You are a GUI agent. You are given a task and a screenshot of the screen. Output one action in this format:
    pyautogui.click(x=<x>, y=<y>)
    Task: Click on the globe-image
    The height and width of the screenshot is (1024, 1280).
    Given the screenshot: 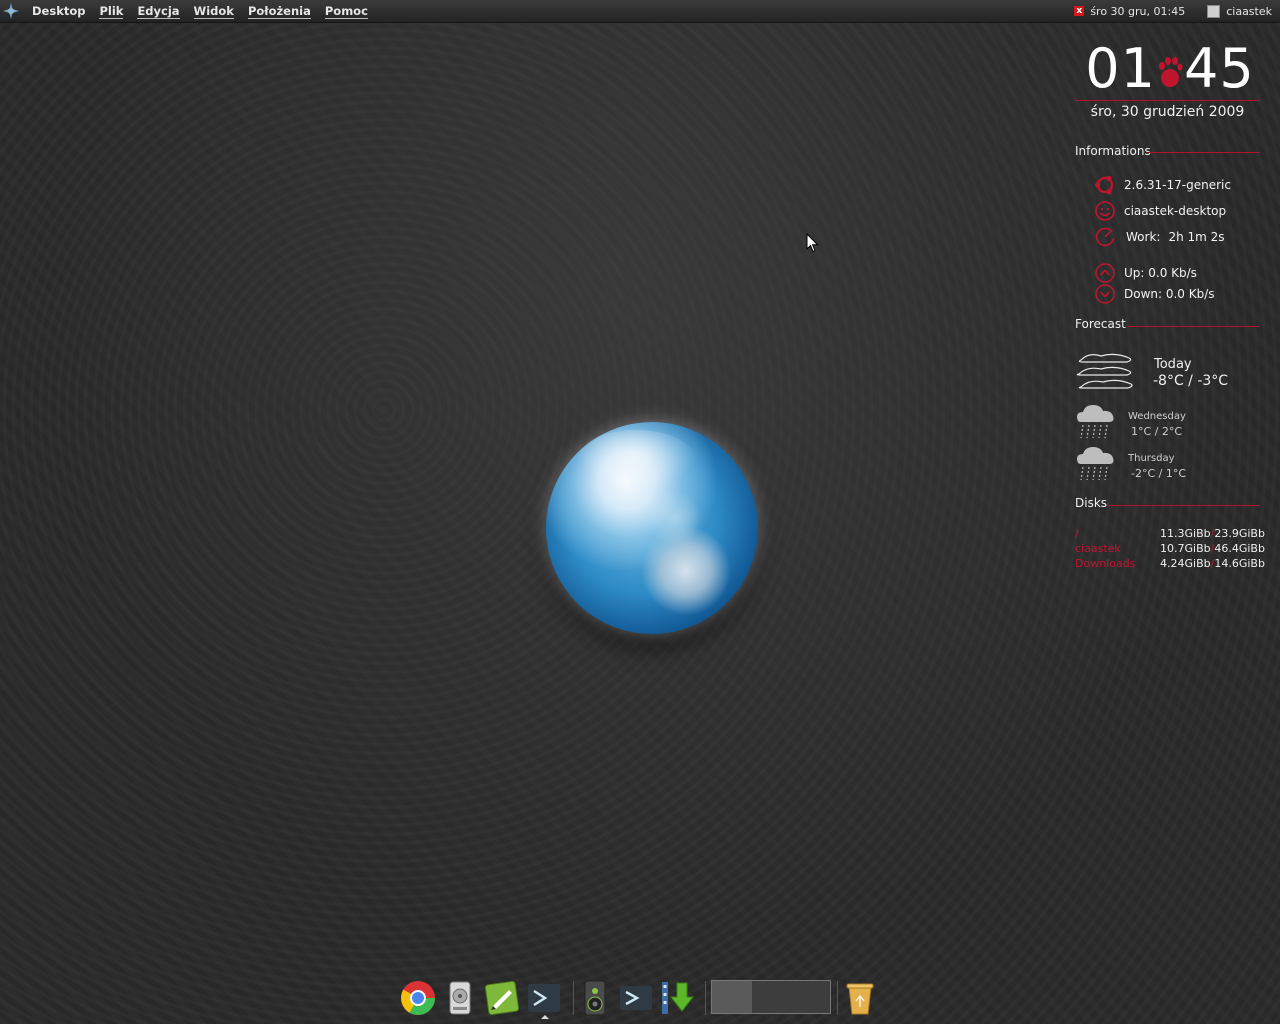 What is the action you would take?
    pyautogui.click(x=652, y=528)
    